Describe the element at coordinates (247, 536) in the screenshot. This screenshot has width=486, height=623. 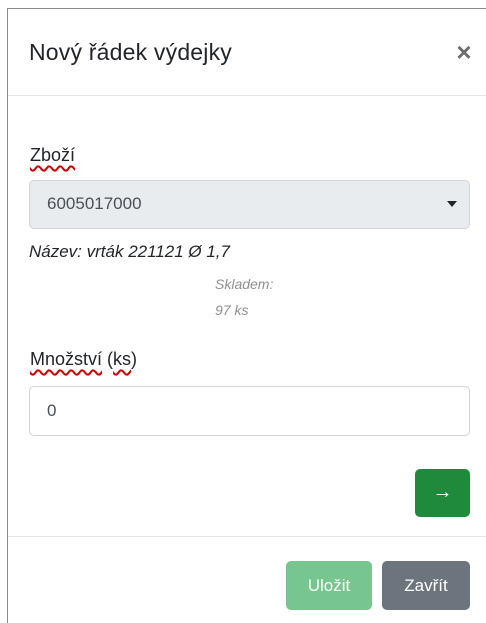
I see `footer-divider` at that location.